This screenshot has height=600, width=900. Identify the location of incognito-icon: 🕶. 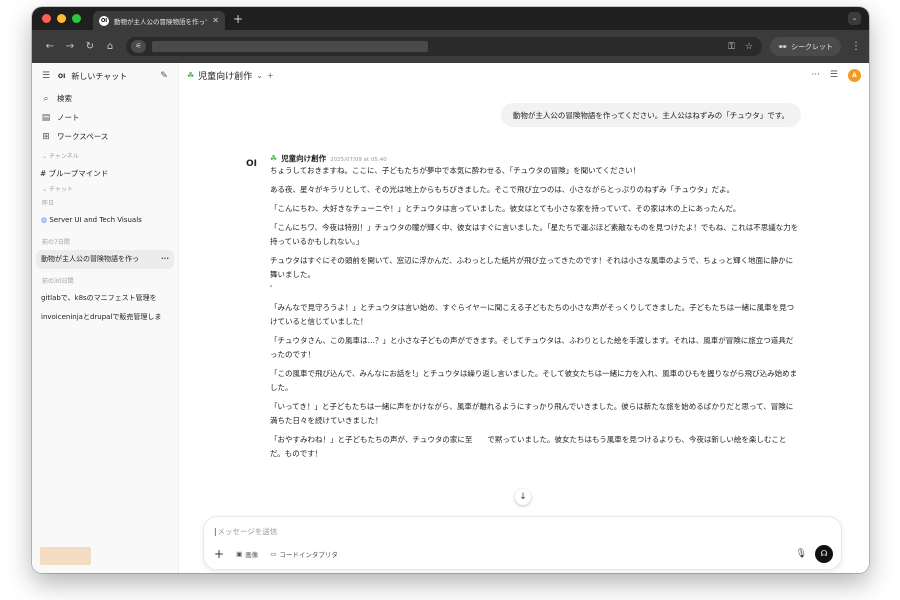
(782, 46).